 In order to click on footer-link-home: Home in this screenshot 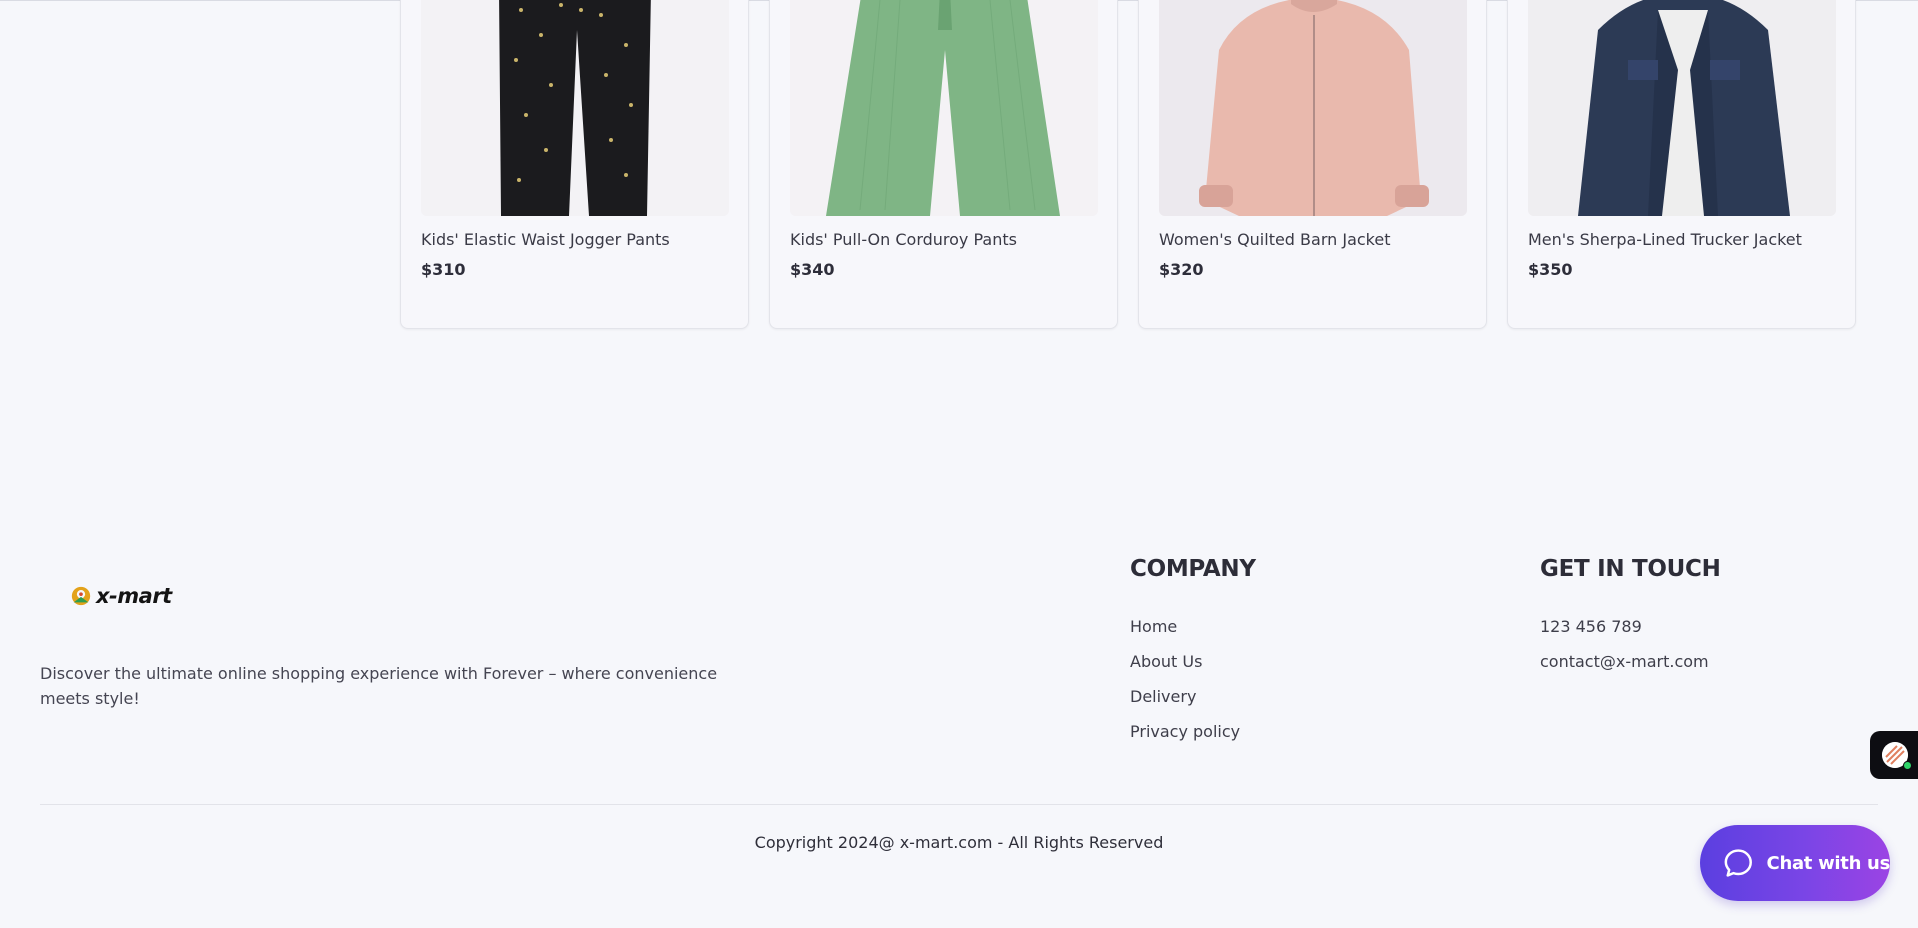, I will do `click(1185, 633)`.